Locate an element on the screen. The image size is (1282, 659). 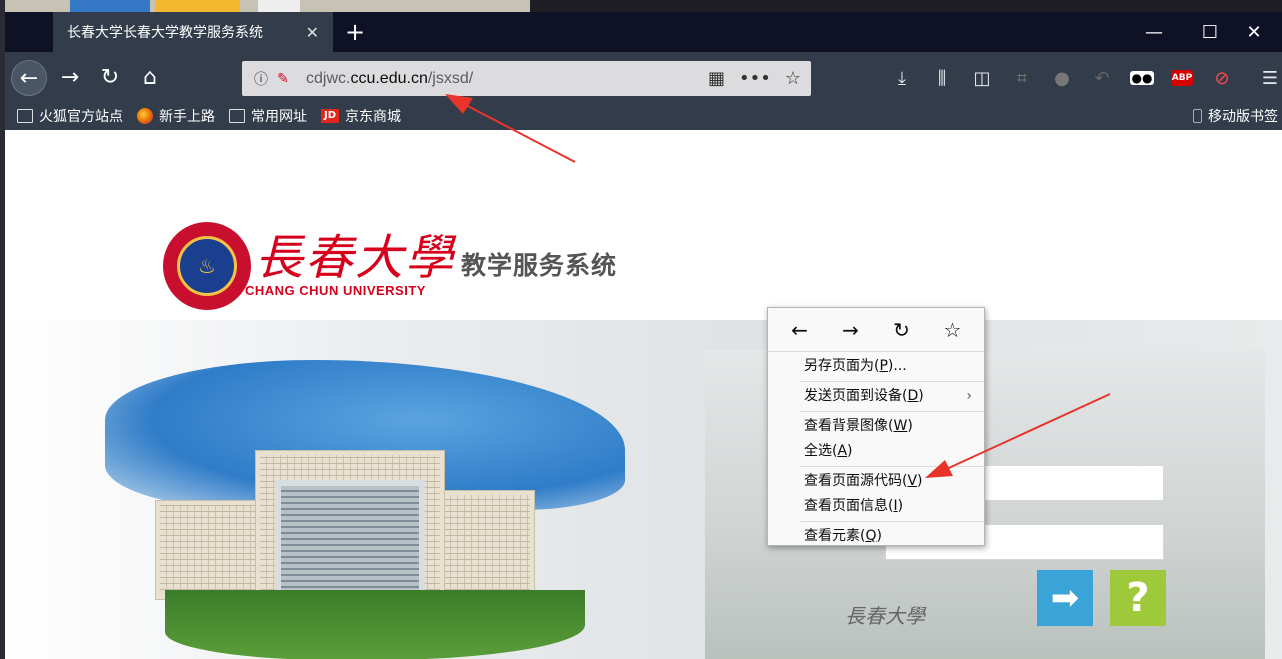
url-bar: ⓘ ✎ cdjwc.ccu.edu.cn/jsxsd/ ▦ ••• ☆ is located at coordinates (526, 78).